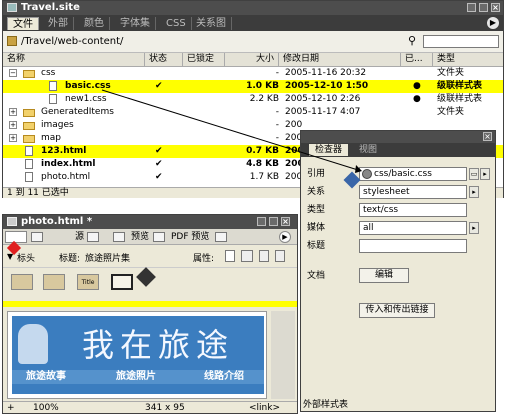 The image size is (510, 416). I want to click on connection-line, so click(231, 131).